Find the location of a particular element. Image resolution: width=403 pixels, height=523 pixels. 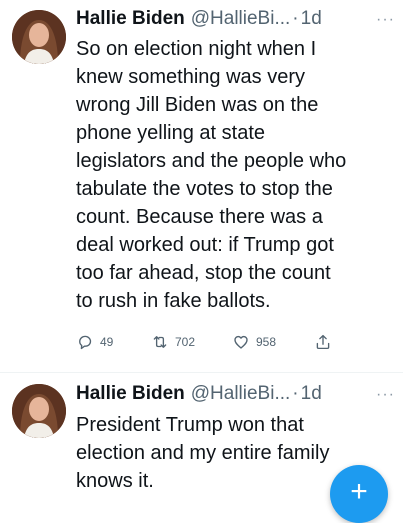

retweet-button: 702 is located at coordinates (191, 342).